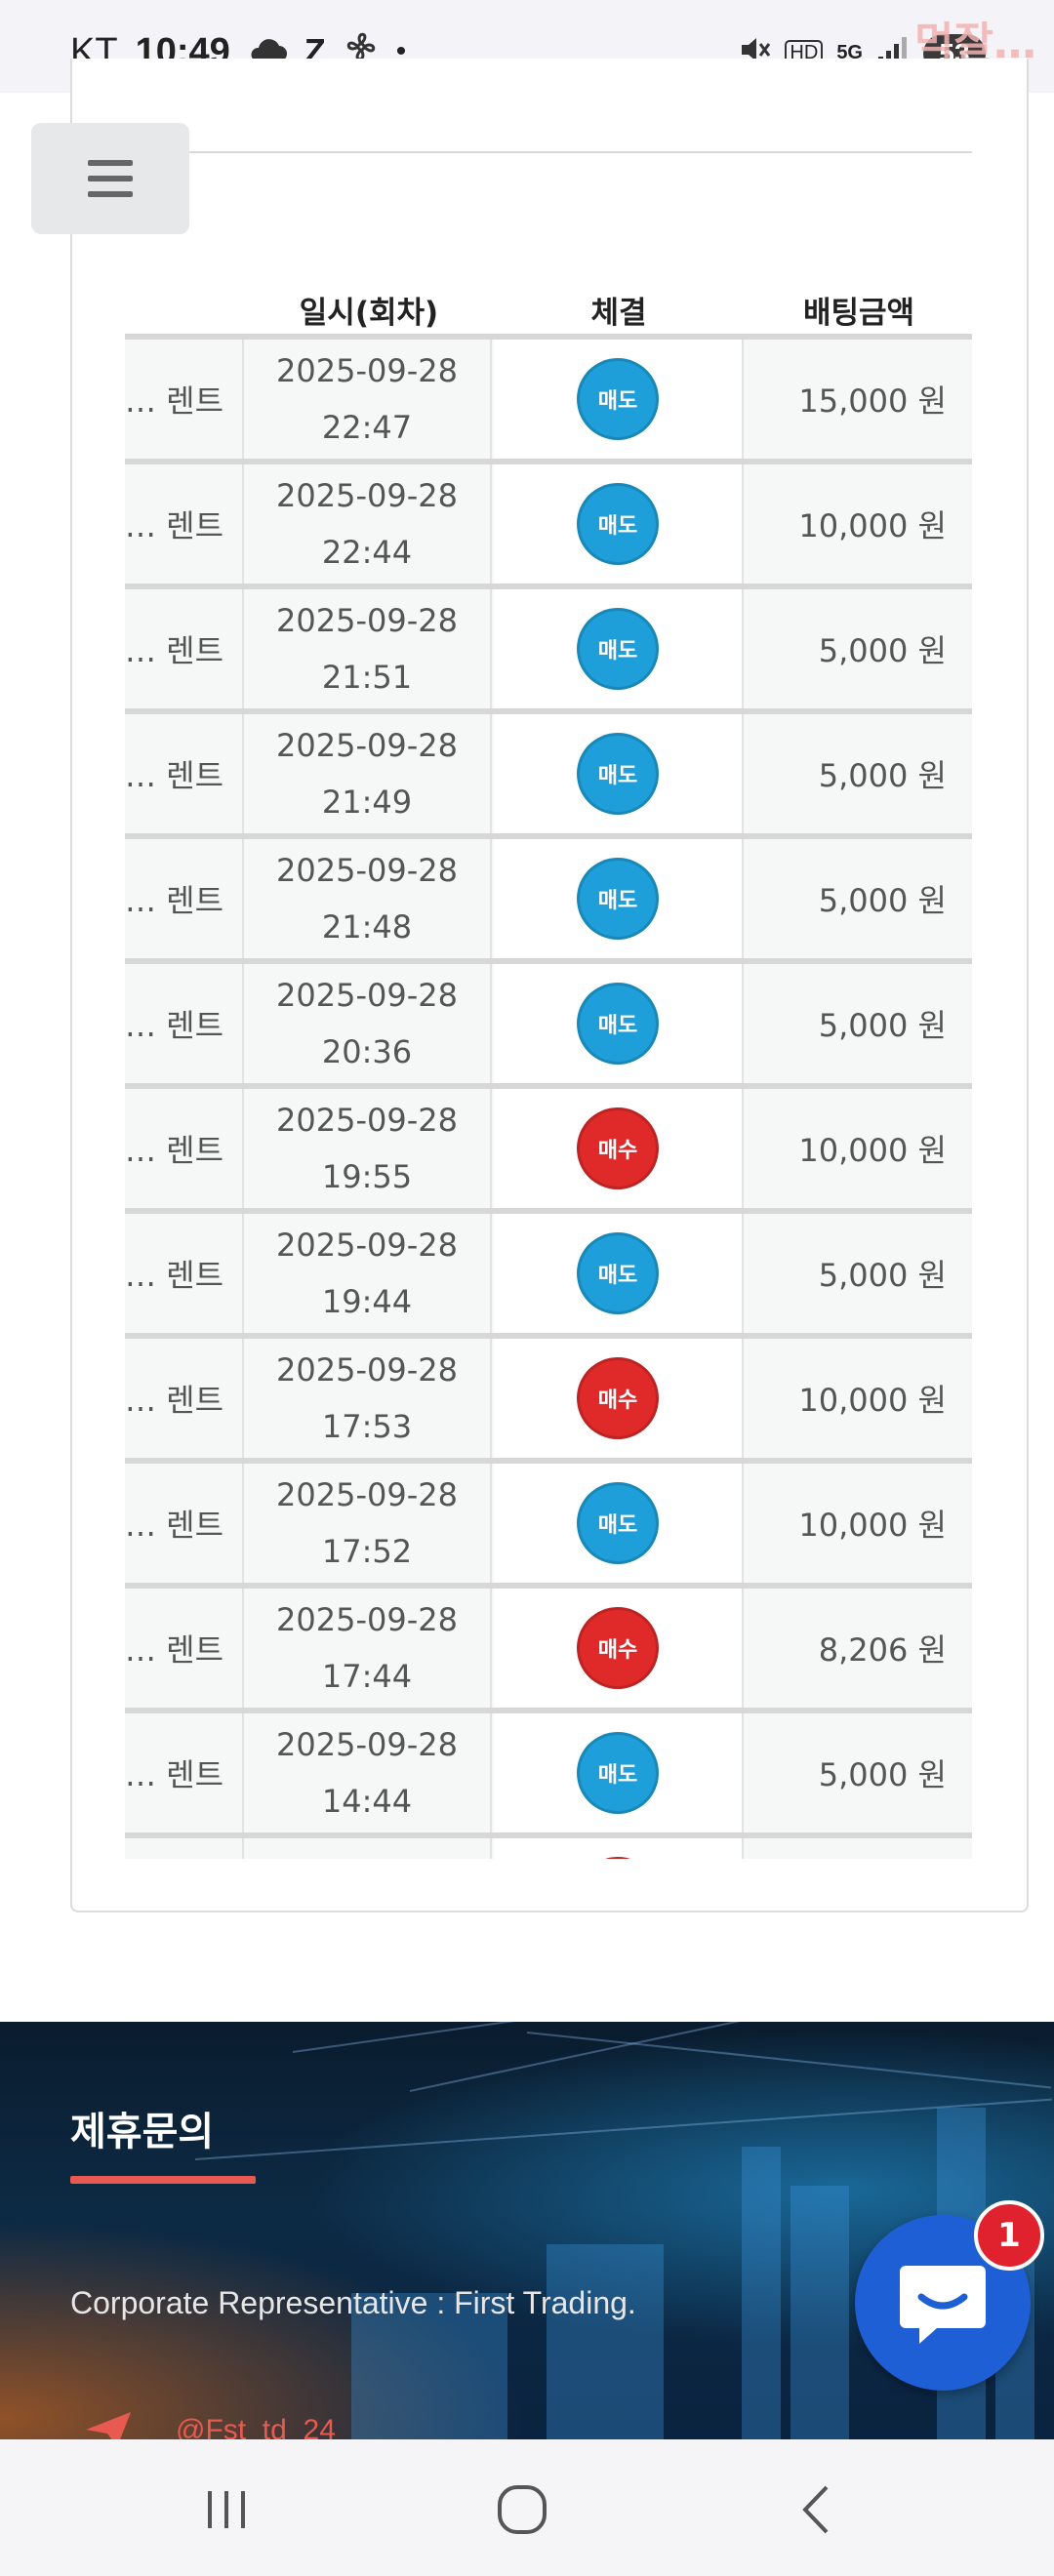  What do you see at coordinates (367, 1676) in the screenshot?
I see `row-time: 17:44` at bounding box center [367, 1676].